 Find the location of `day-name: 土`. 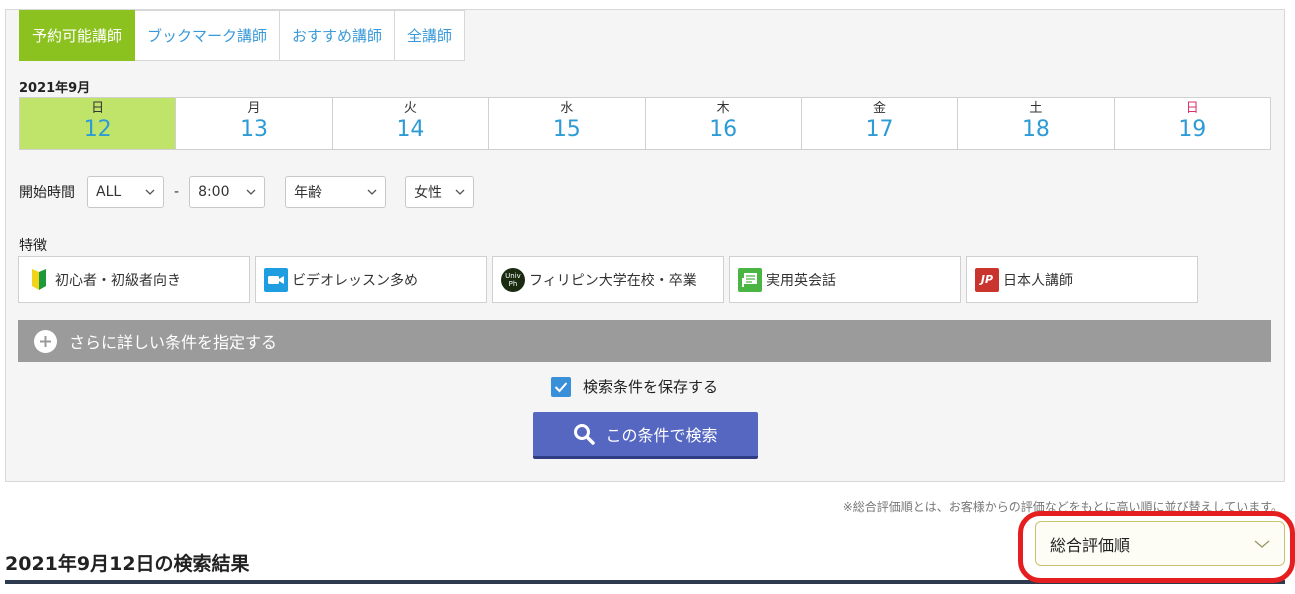

day-name: 土 is located at coordinates (1036, 108).